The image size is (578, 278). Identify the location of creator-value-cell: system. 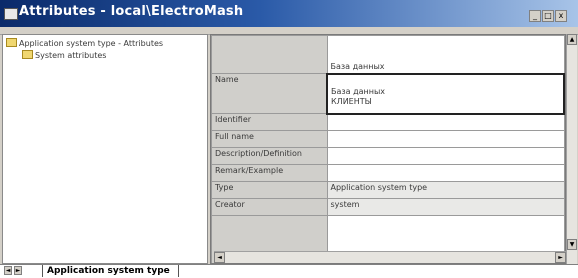
(445, 207).